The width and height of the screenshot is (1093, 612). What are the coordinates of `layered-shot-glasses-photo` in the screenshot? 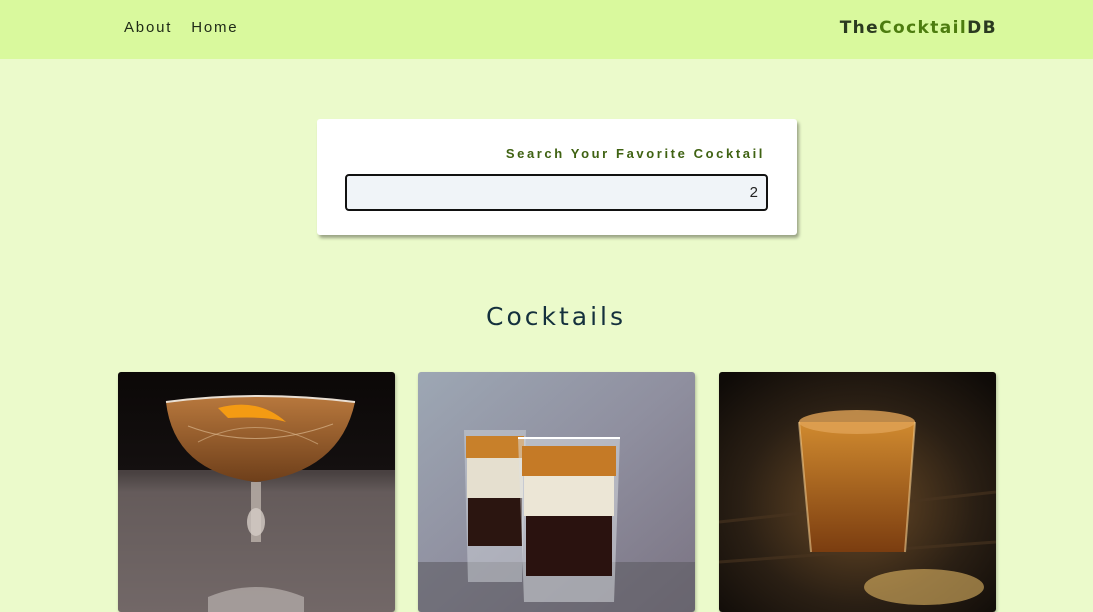 It's located at (556, 492).